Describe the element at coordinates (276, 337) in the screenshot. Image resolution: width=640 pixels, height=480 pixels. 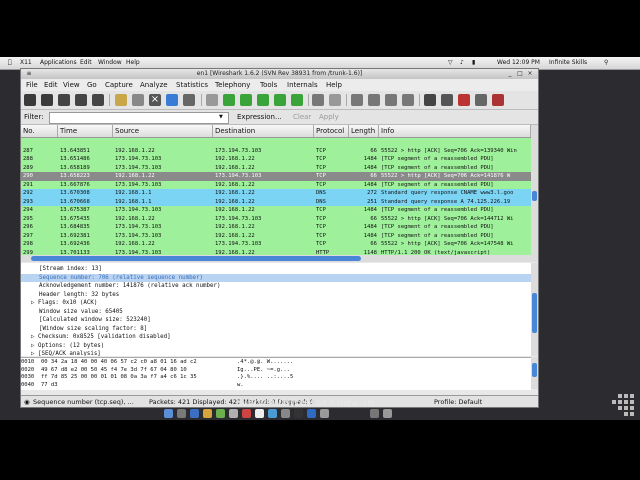
I see `detail-tree-item: ▷ Checksum: 0x8525 [validation disabled]` at that location.